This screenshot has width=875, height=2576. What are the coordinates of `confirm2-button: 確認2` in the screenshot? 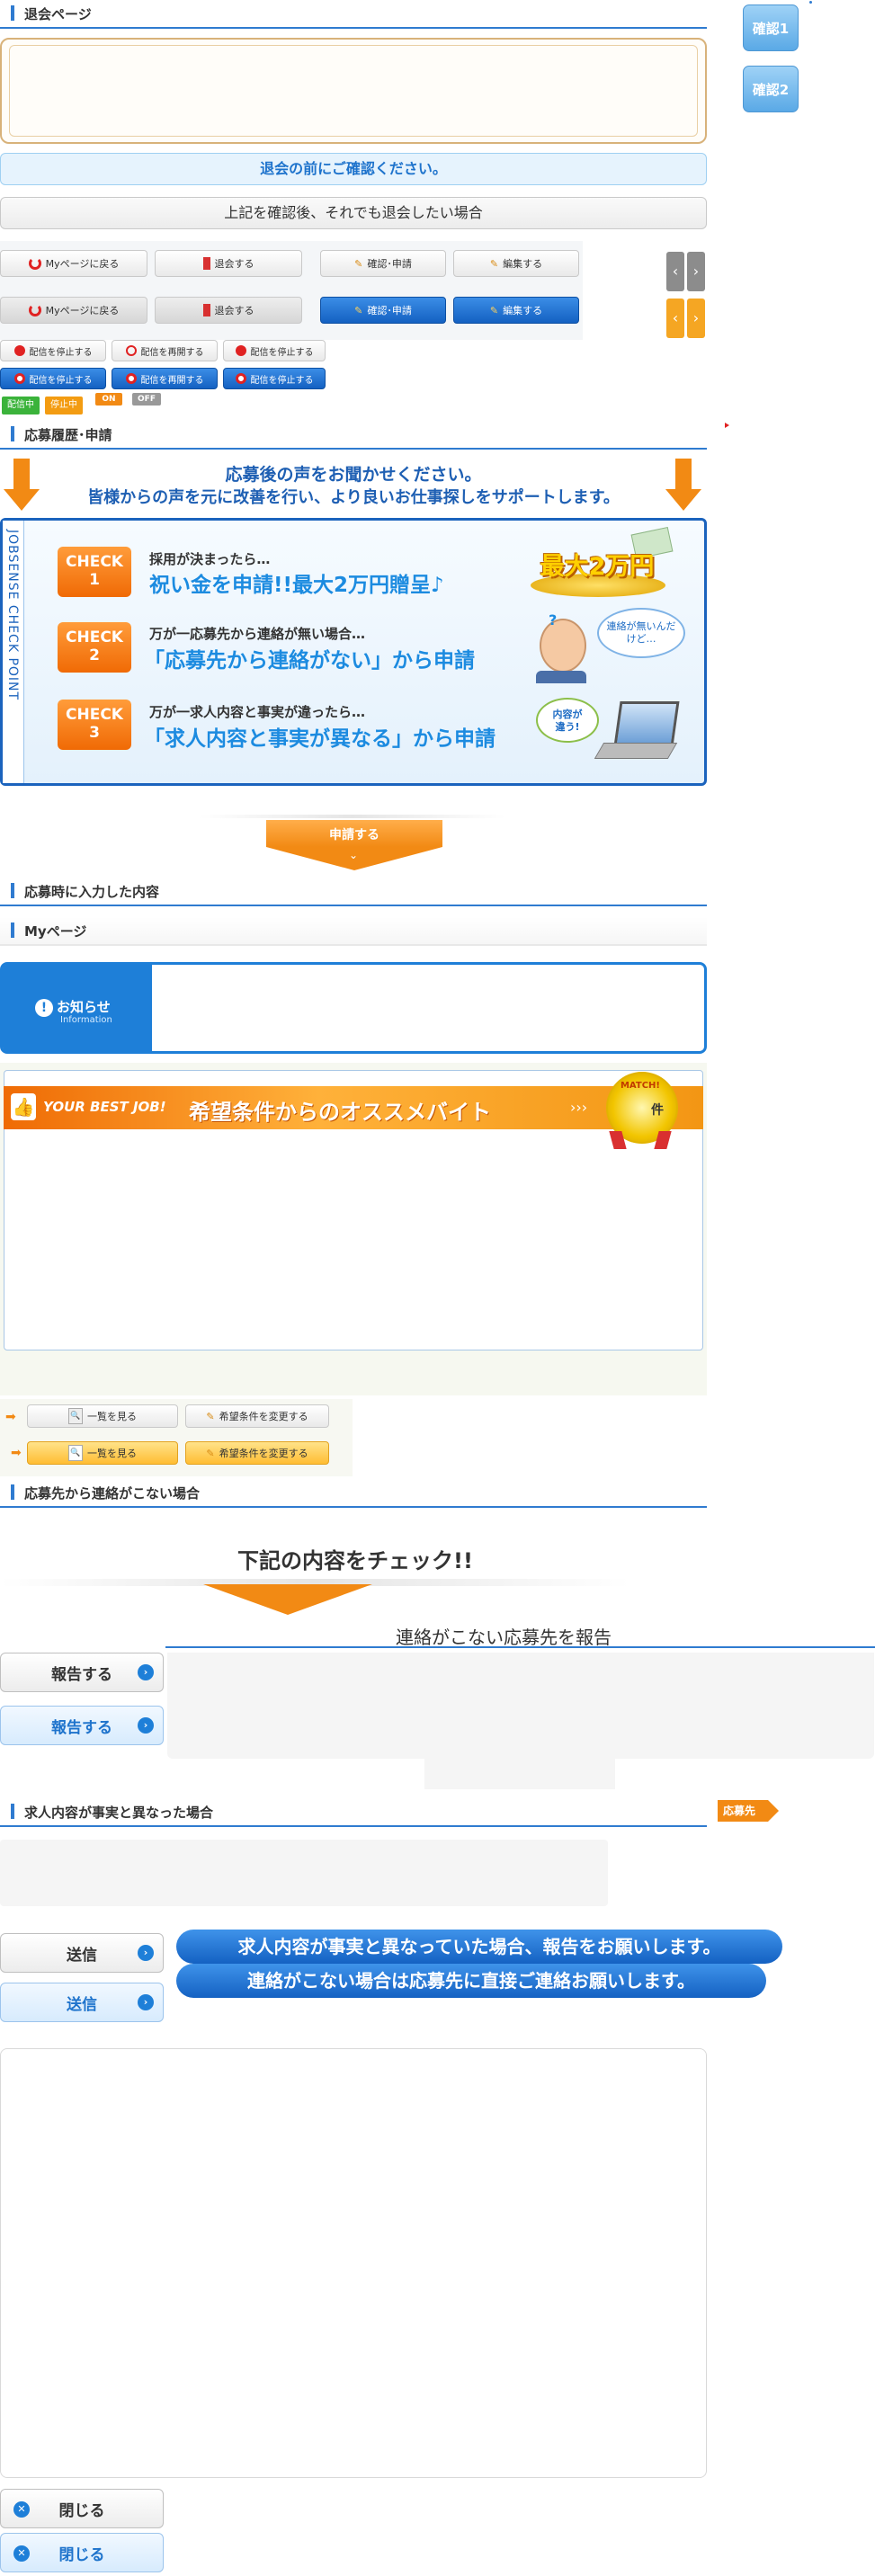 It's located at (771, 89).